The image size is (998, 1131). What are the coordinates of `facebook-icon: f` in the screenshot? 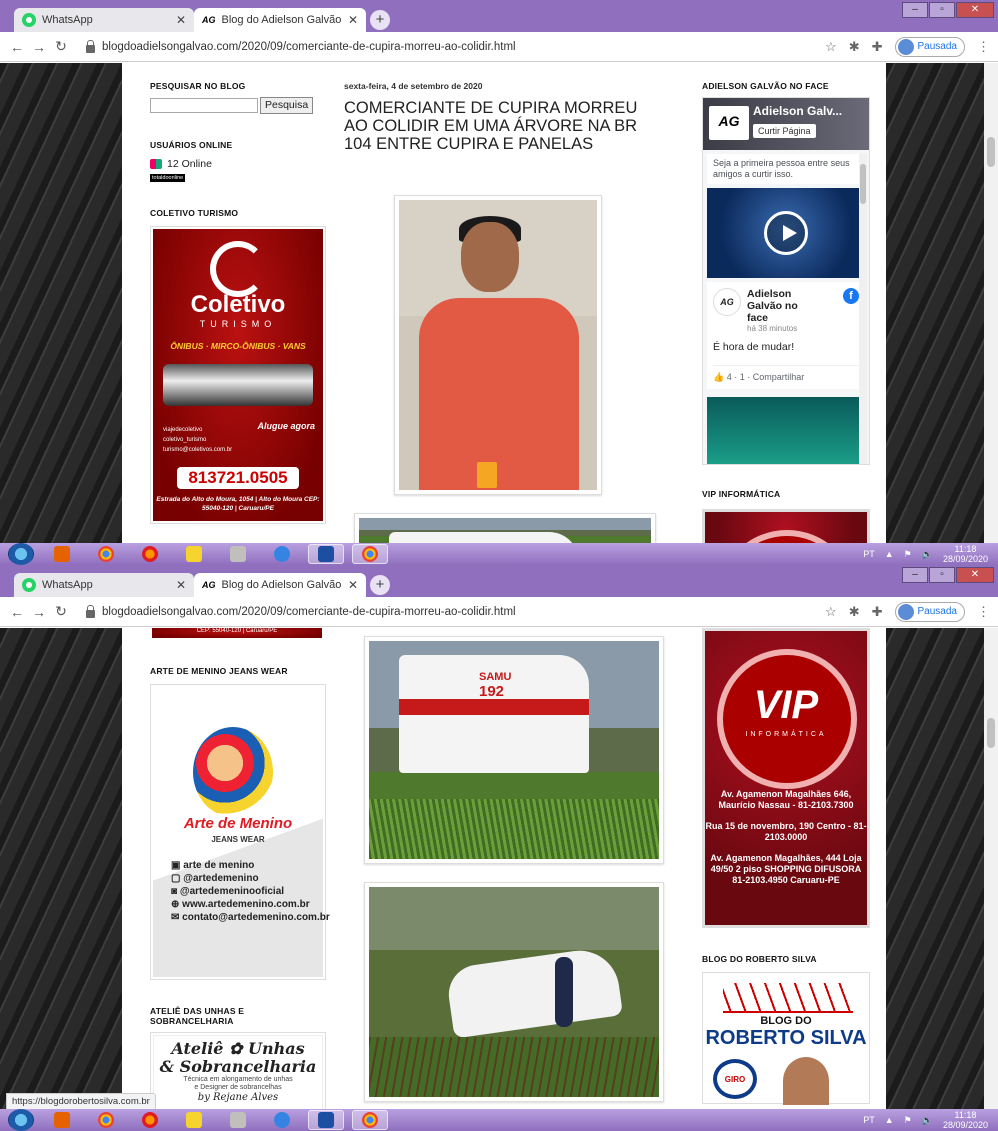 It's located at (851, 296).